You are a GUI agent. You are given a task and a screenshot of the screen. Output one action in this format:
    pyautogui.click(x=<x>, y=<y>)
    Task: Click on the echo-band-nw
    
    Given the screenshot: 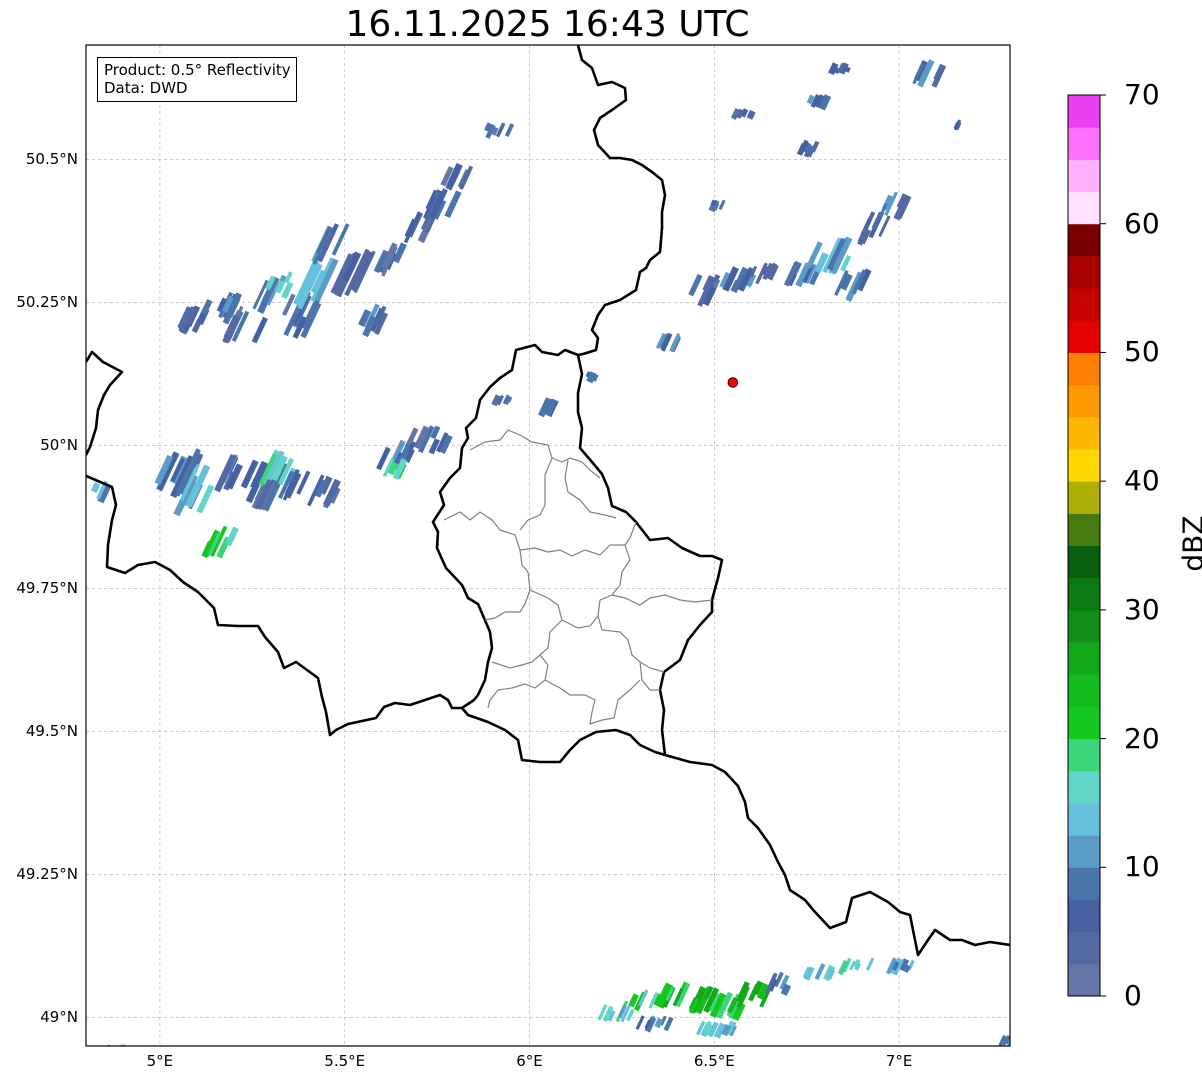 What is the action you would take?
    pyautogui.click(x=346, y=233)
    